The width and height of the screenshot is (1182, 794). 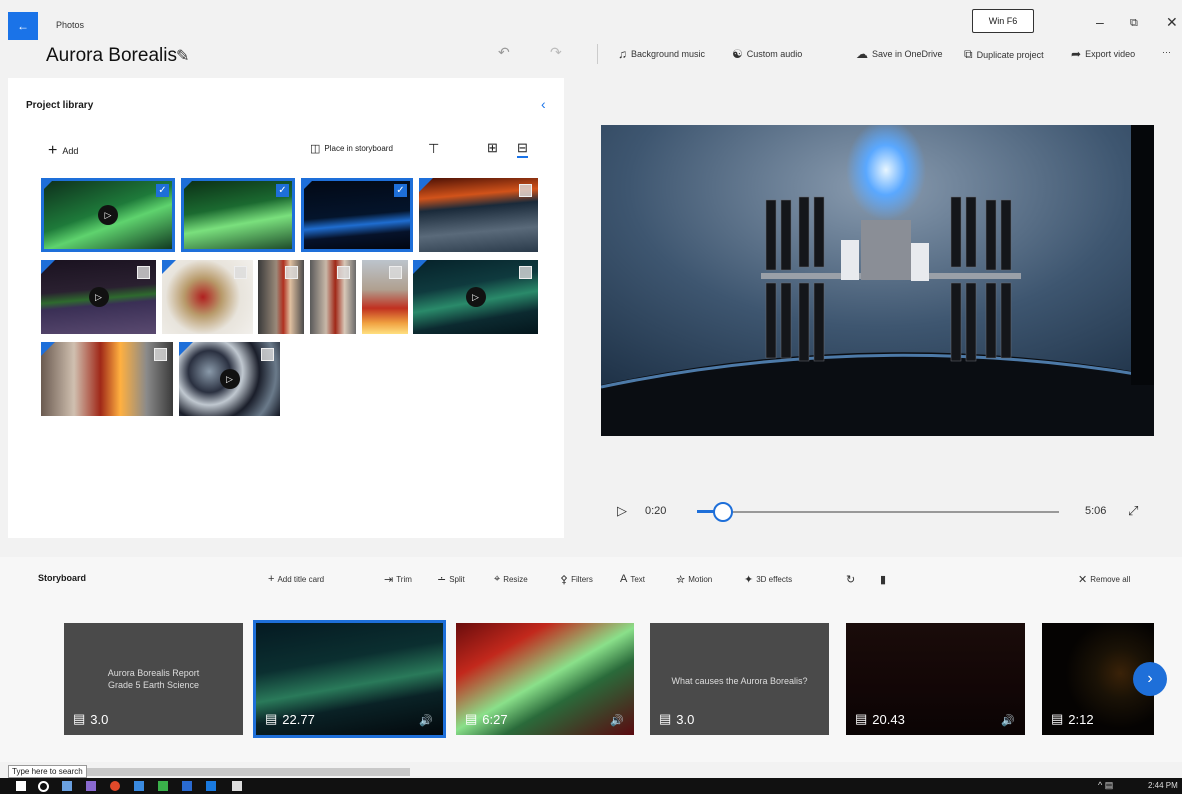 I want to click on save-onedrive-button: ☁ Save in OneDrive, so click(x=899, y=54).